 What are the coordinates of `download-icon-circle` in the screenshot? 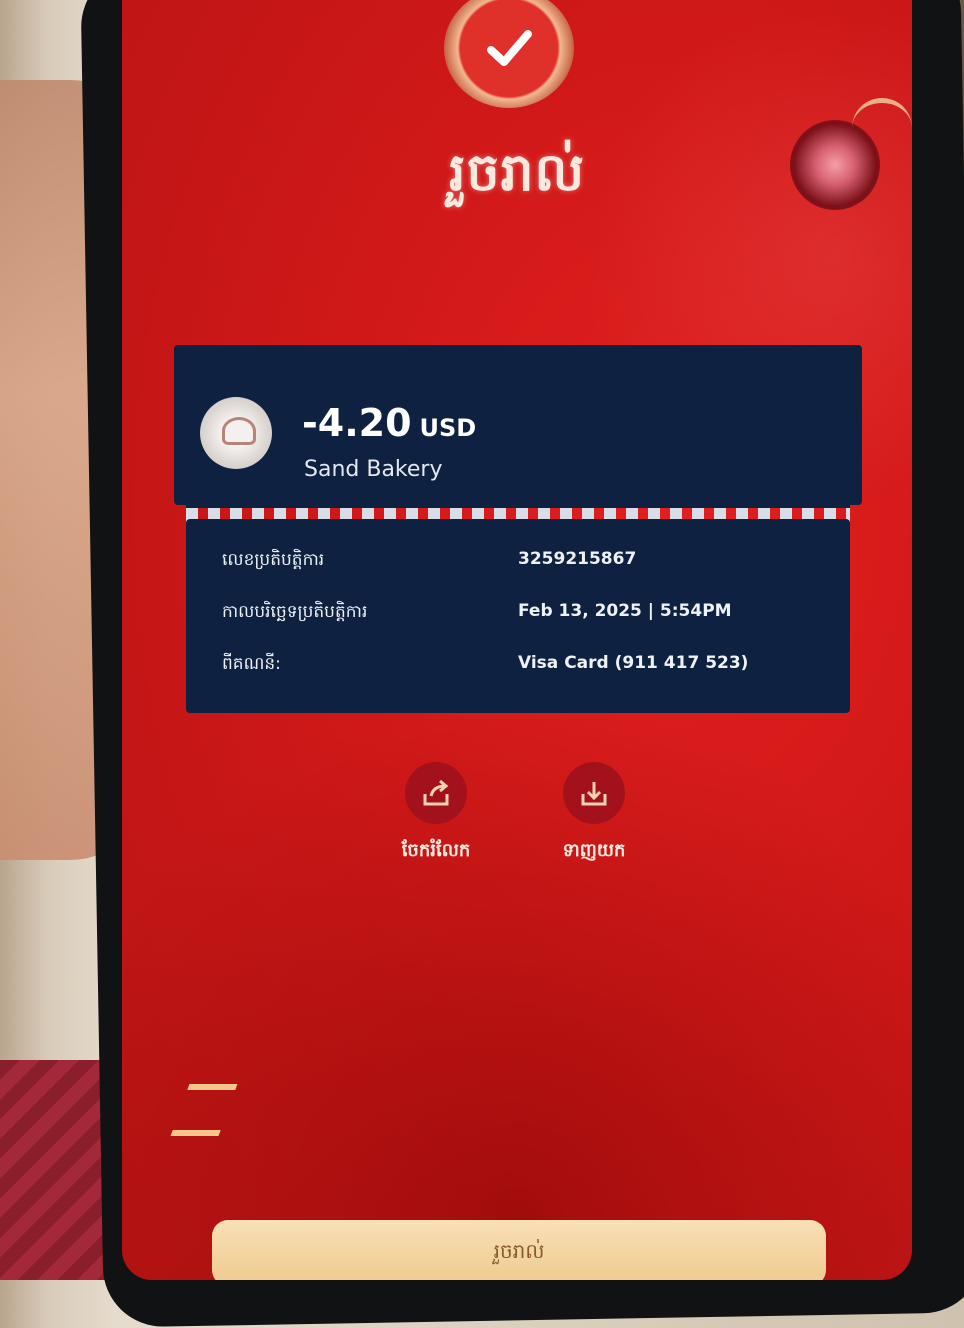 It's located at (594, 793).